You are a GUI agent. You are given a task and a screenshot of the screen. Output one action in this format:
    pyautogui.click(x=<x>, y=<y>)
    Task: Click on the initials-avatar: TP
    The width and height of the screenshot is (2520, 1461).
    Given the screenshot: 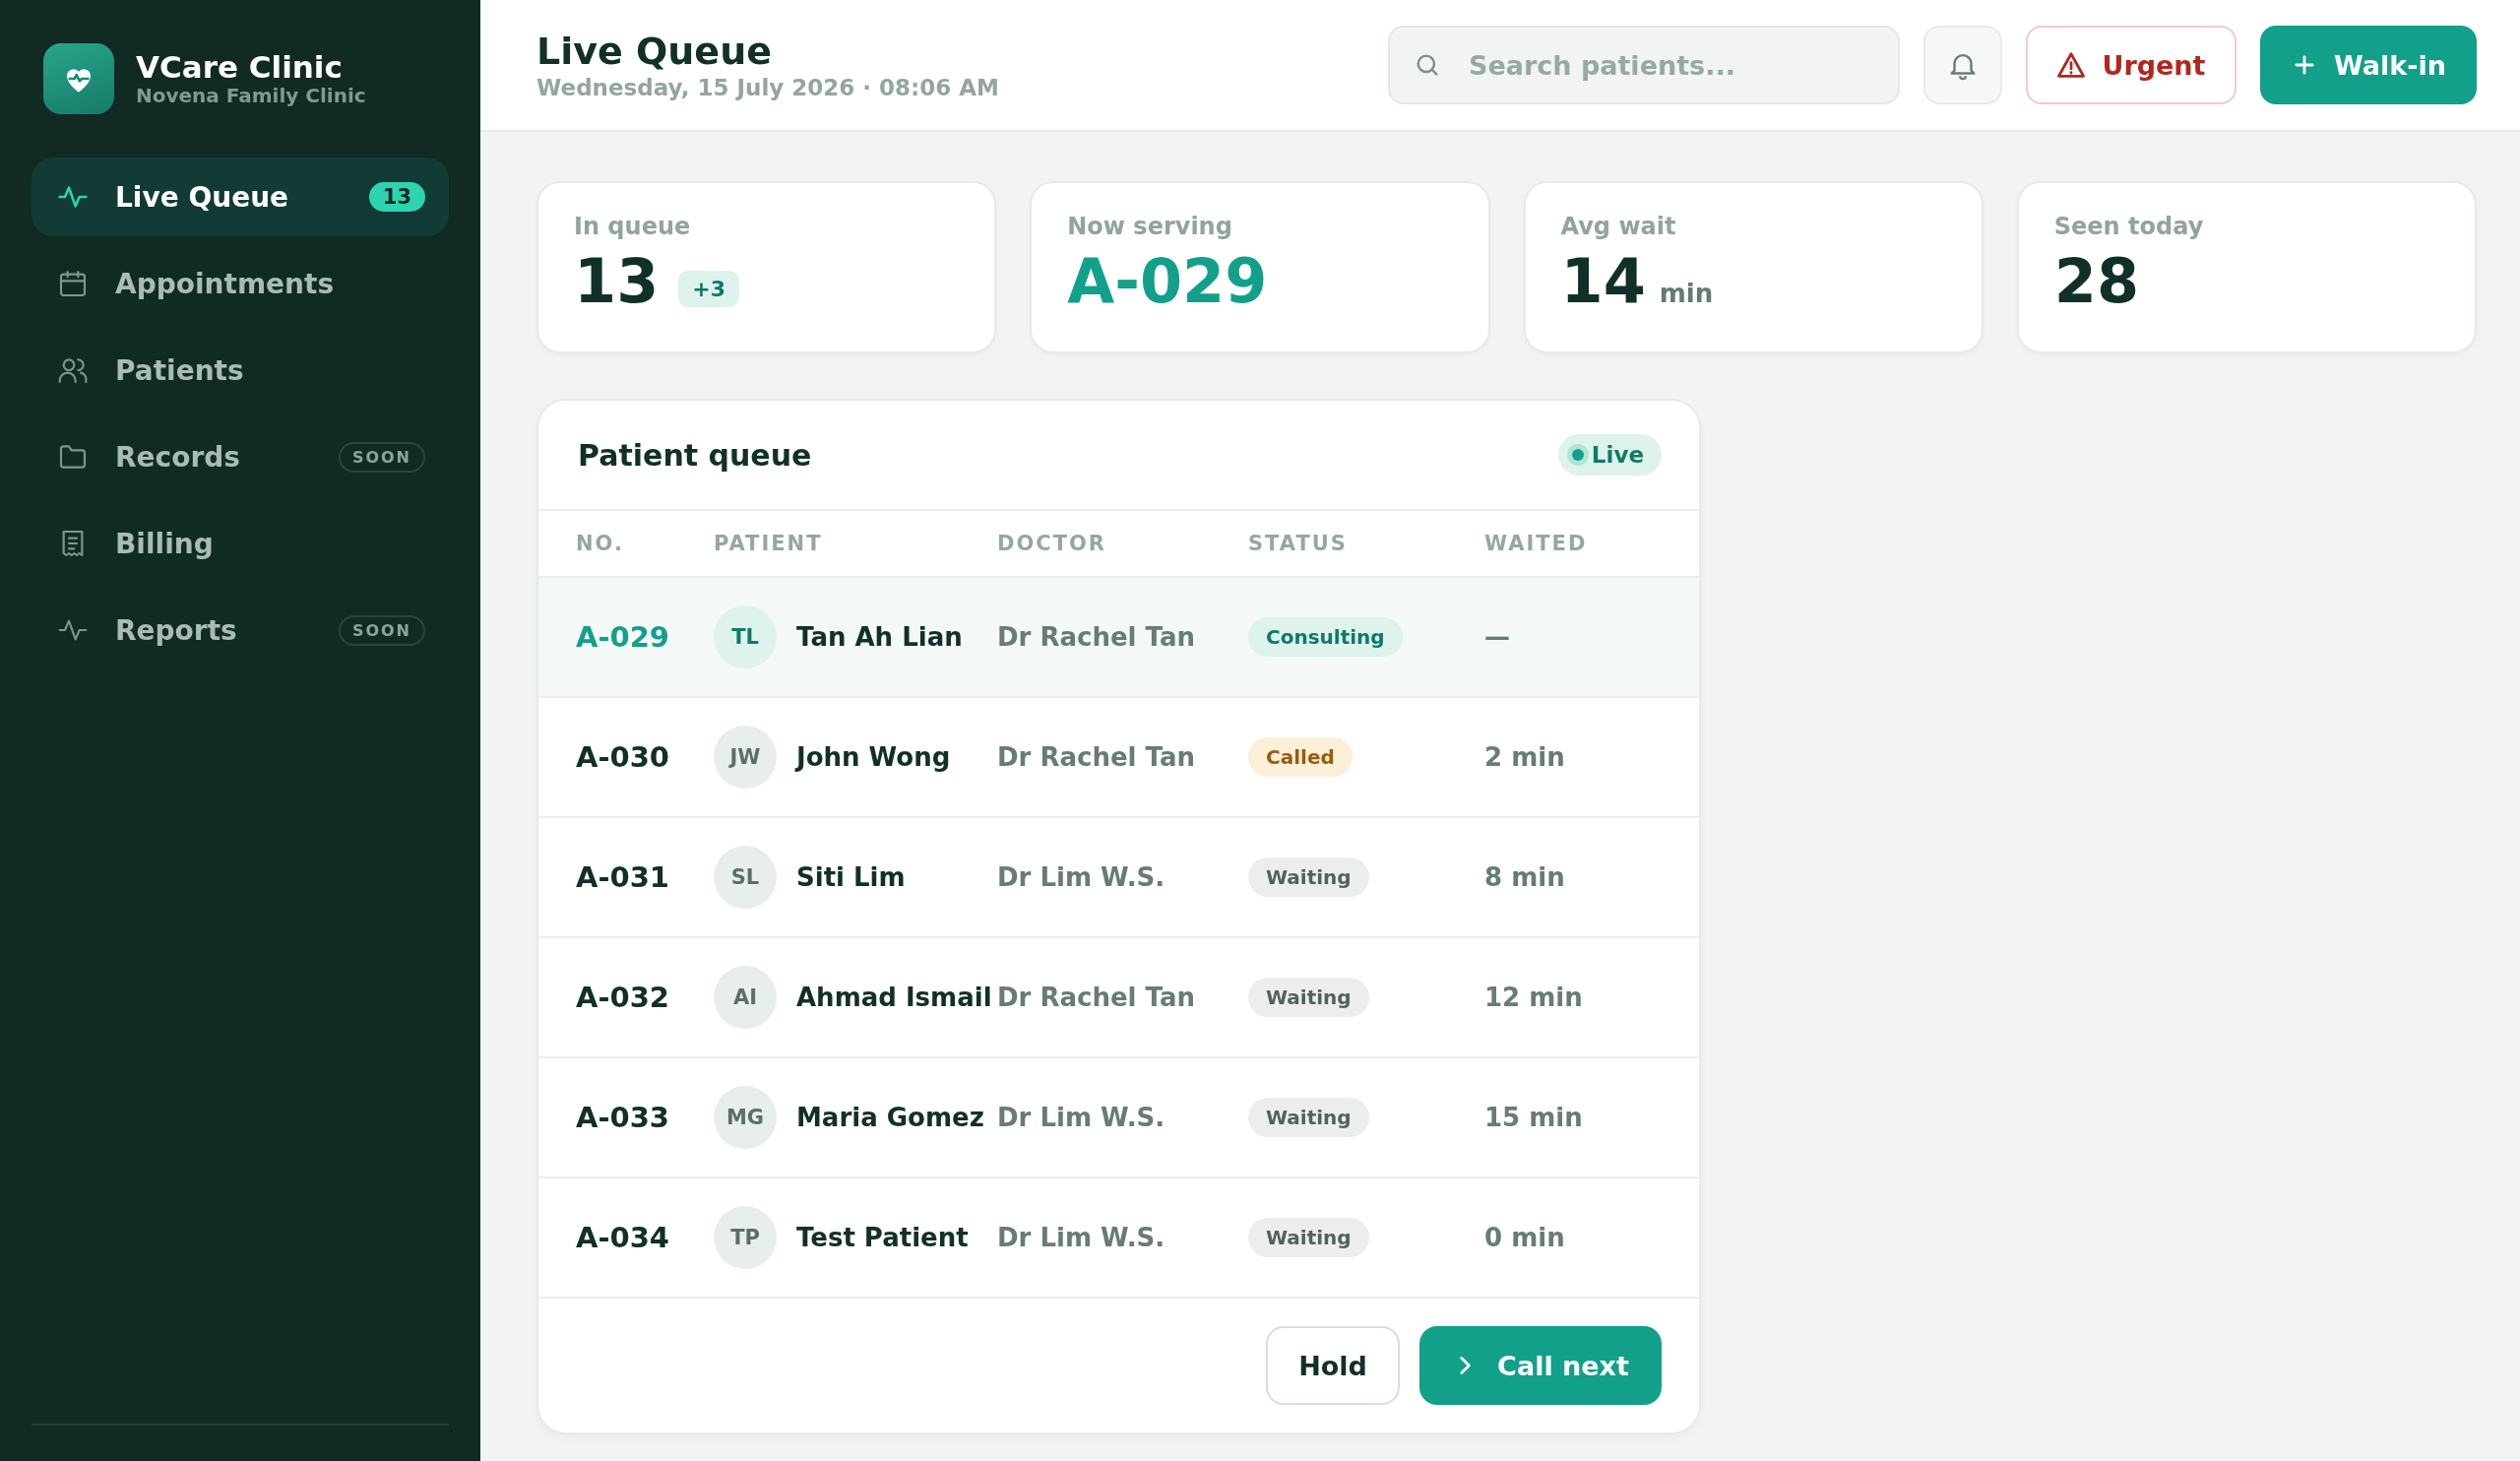 What is the action you would take?
    pyautogui.click(x=745, y=1237)
    